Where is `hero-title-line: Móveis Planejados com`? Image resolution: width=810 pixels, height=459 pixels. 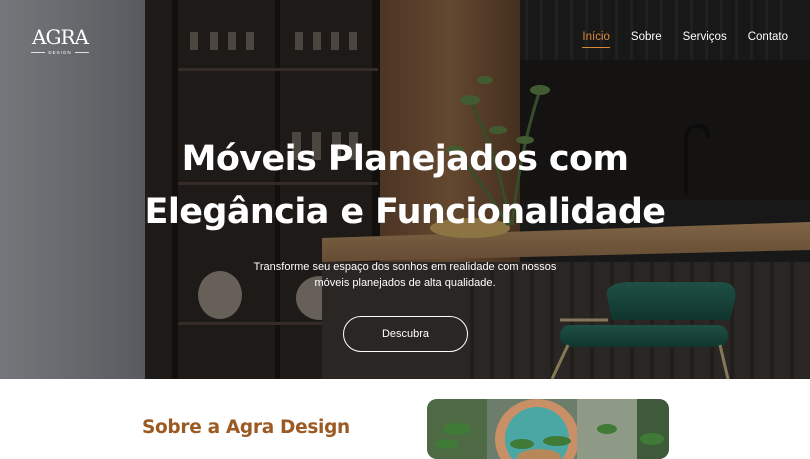
hero-title-line: Móveis Planejados com is located at coordinates (405, 159).